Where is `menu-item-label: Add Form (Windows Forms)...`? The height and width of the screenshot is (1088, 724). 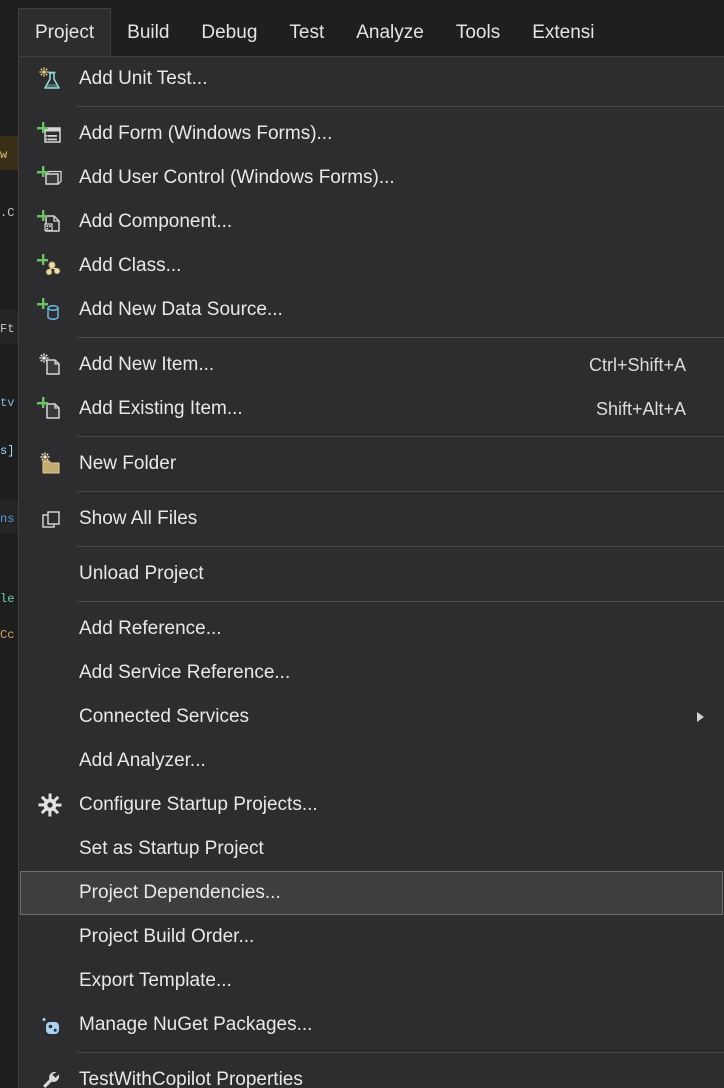 menu-item-label: Add Form (Windows Forms)... is located at coordinates (206, 133).